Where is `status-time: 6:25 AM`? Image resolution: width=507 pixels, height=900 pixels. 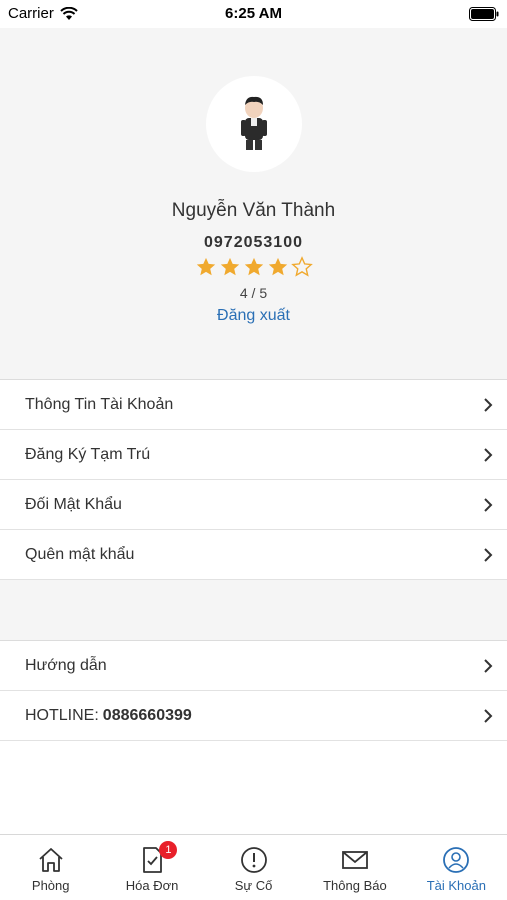 status-time: 6:25 AM is located at coordinates (253, 13).